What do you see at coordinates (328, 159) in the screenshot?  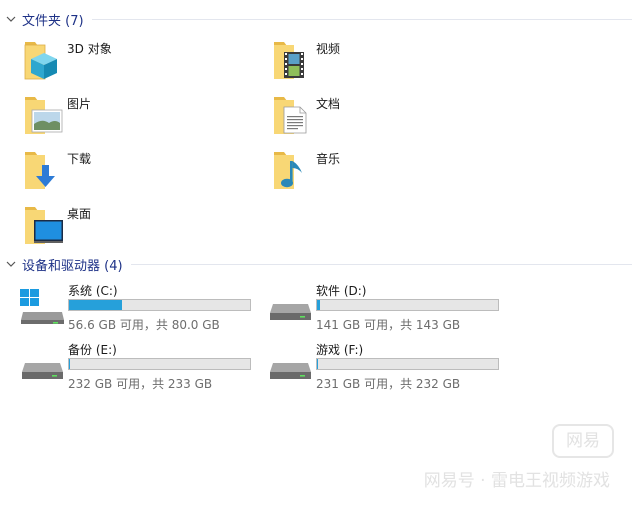 I see `folder-label: 音乐` at bounding box center [328, 159].